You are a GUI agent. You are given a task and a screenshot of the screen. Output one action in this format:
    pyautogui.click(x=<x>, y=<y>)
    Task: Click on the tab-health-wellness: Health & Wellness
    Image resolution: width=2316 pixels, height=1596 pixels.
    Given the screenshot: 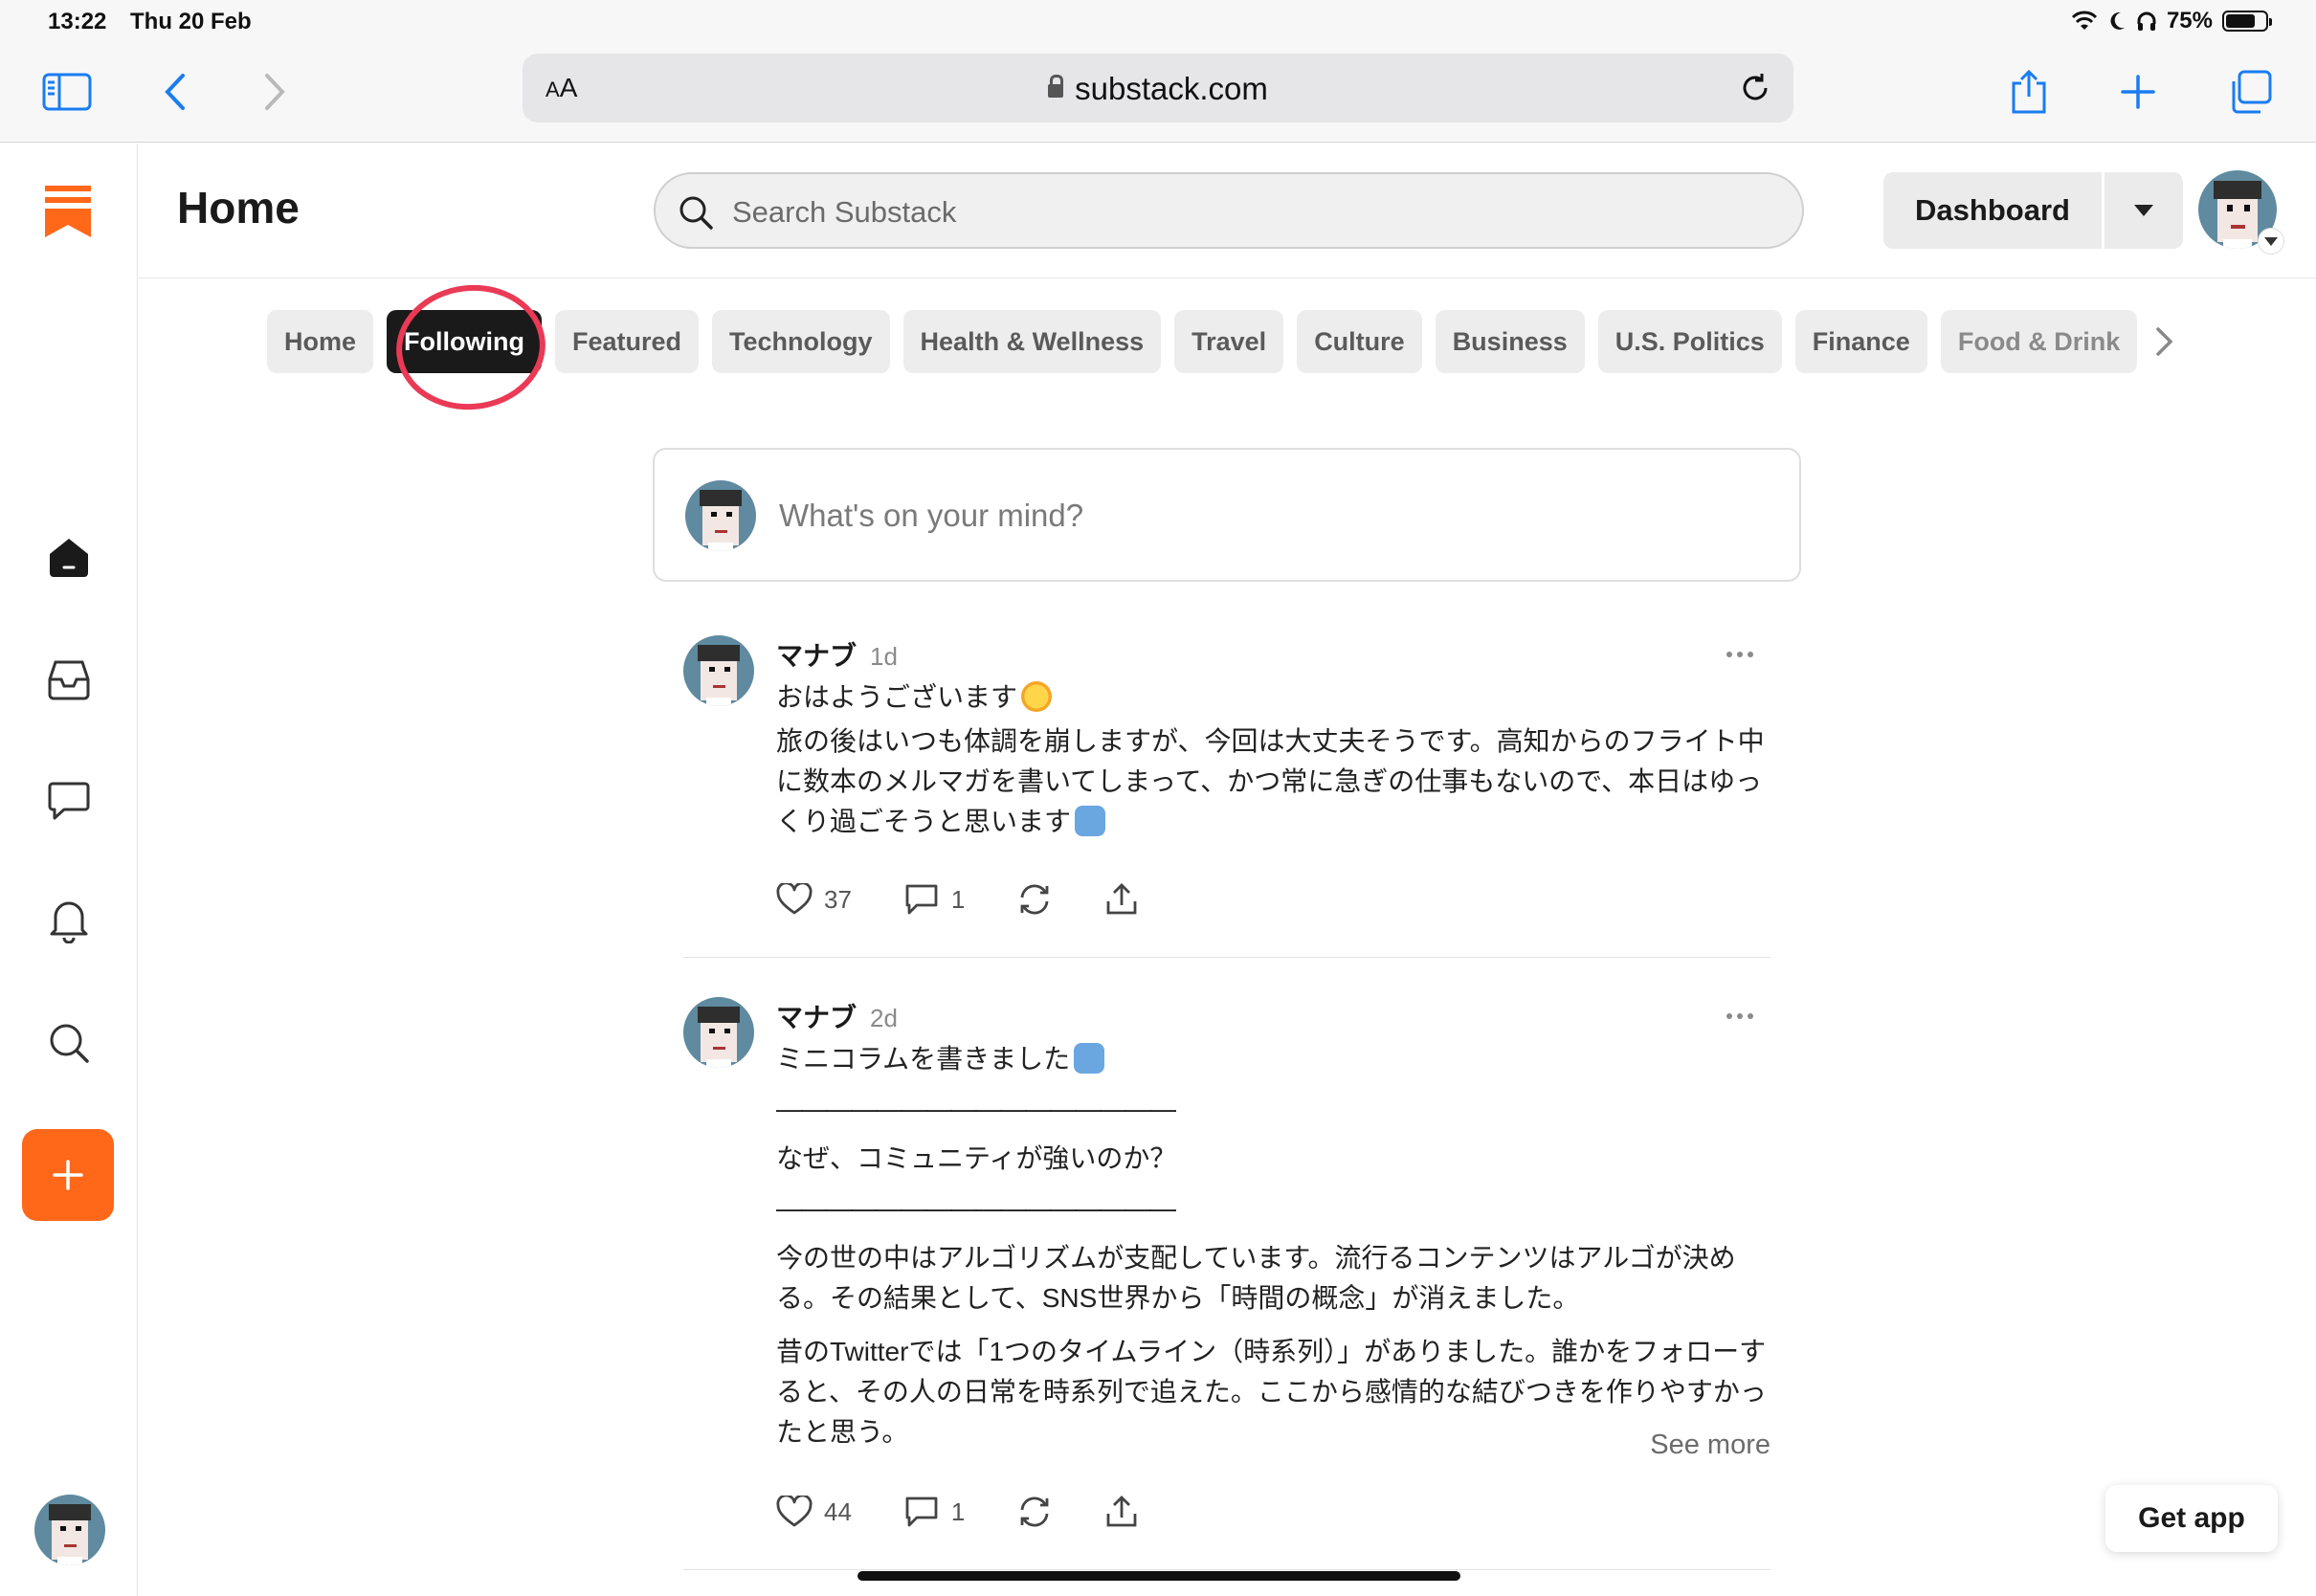 What is the action you would take?
    pyautogui.click(x=1032, y=342)
    